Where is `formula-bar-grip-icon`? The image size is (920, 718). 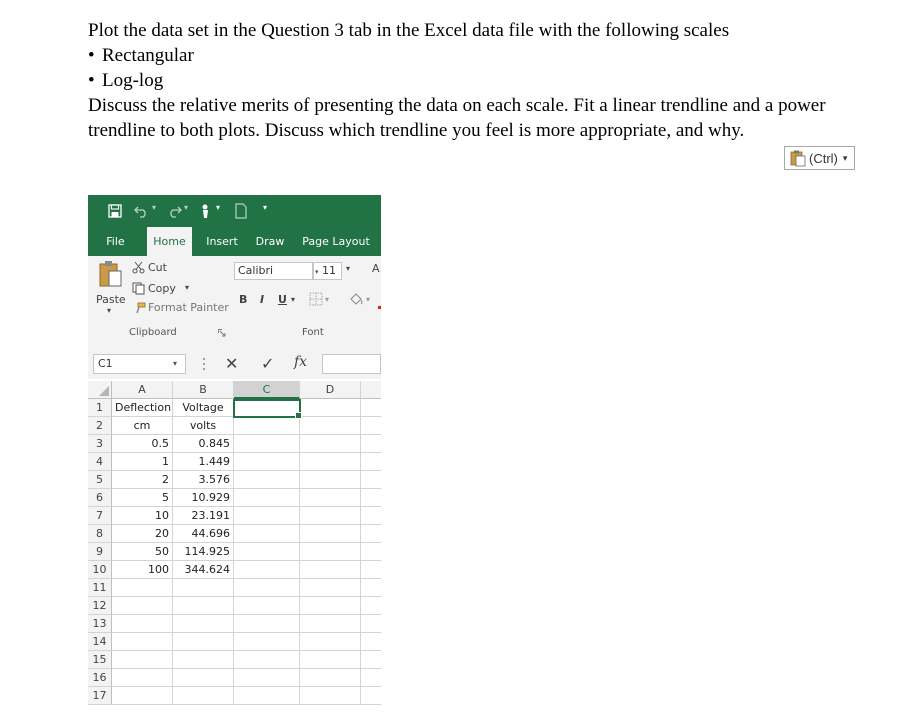 formula-bar-grip-icon is located at coordinates (204, 364).